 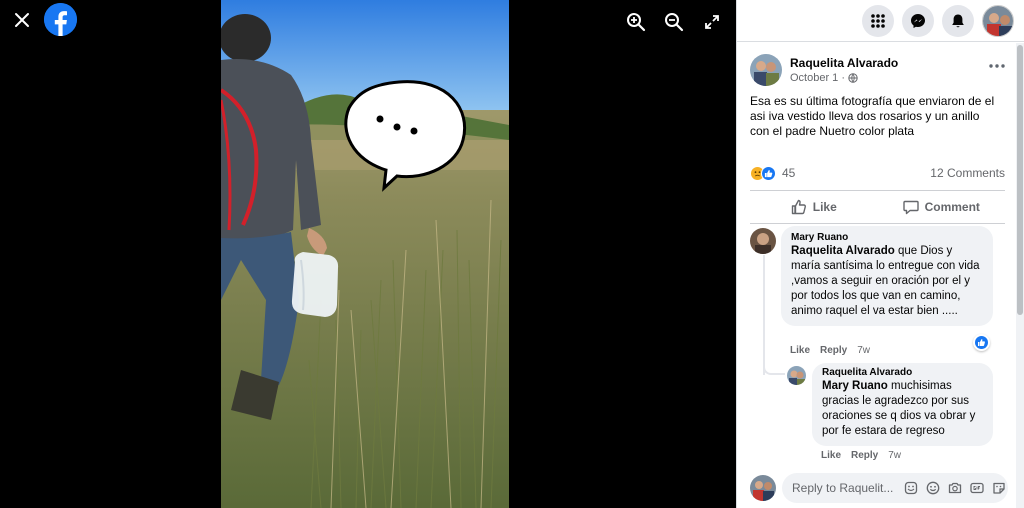 I want to click on like-button: Like, so click(x=814, y=207).